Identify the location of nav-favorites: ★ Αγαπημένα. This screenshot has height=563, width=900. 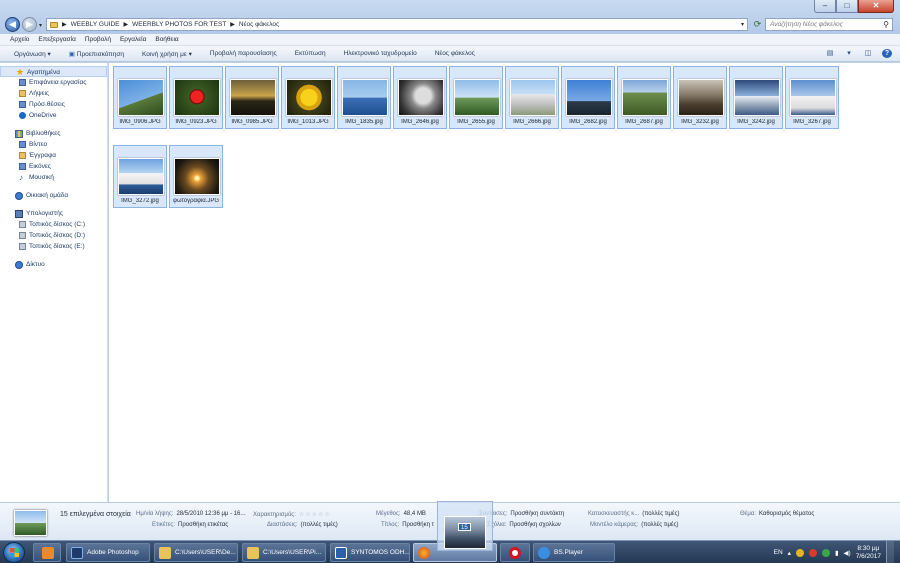
(53, 71).